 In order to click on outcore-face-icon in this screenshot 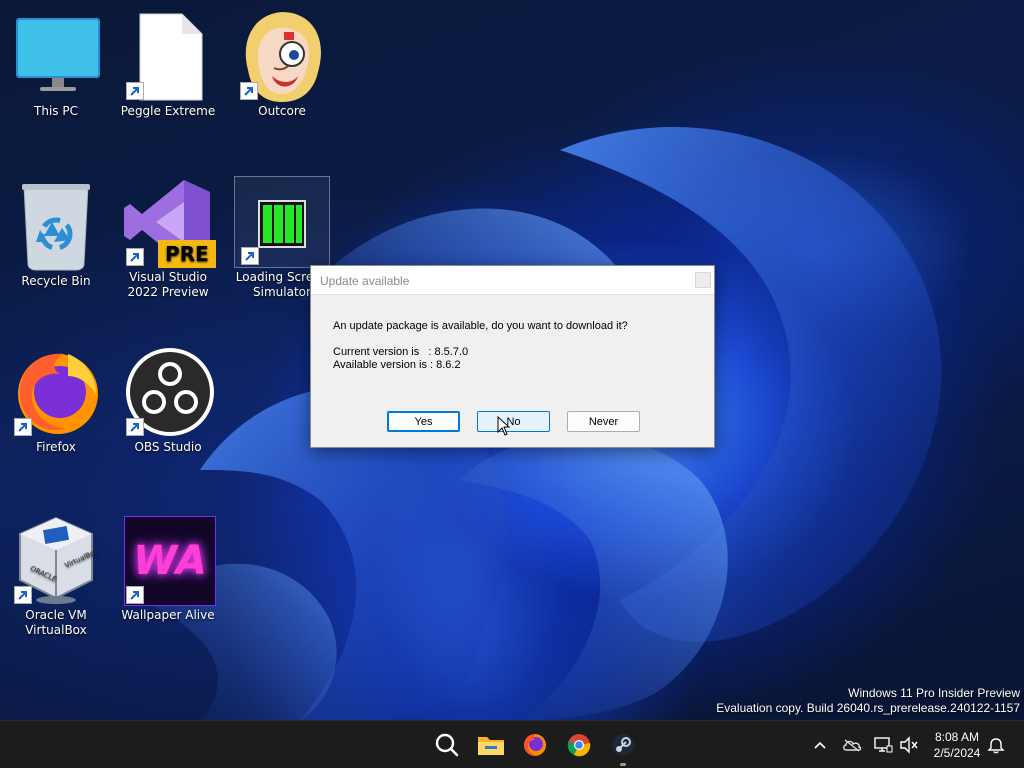, I will do `click(282, 56)`.